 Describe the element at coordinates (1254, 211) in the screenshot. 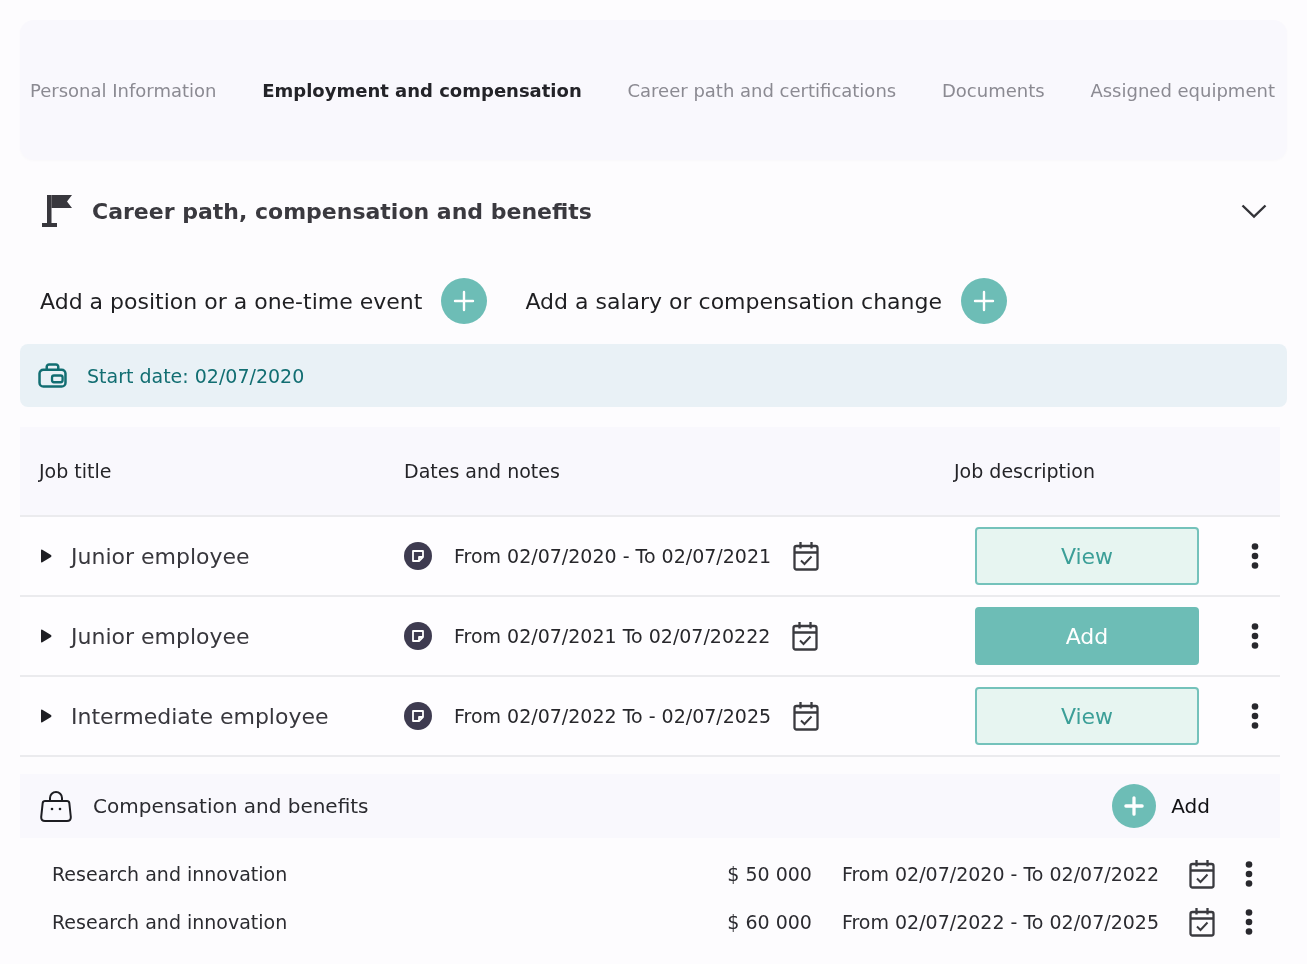

I see `chevron-down-icon` at that location.